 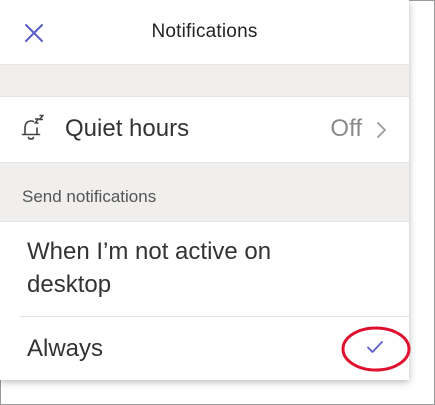 I want to click on page-title: Notifications, so click(x=204, y=31).